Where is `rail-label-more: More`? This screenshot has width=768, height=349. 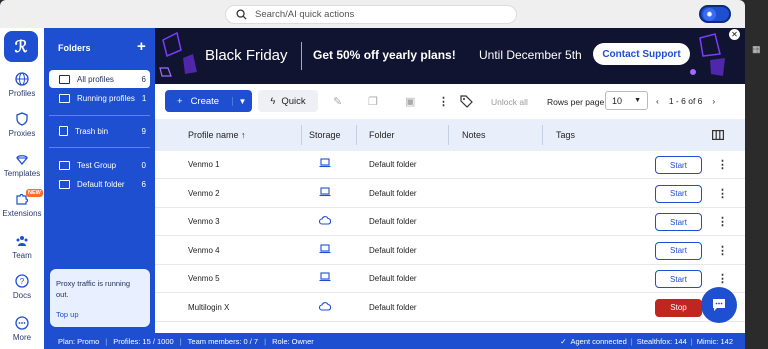 rail-label-more: More is located at coordinates (22, 337).